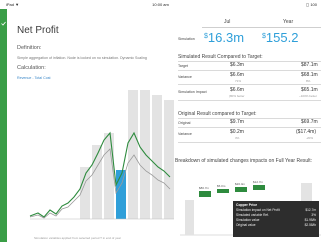 The width and height of the screenshot is (321, 242). Describe the element at coordinates (288, 22) in the screenshot. I see `column-header-year: Year` at that location.